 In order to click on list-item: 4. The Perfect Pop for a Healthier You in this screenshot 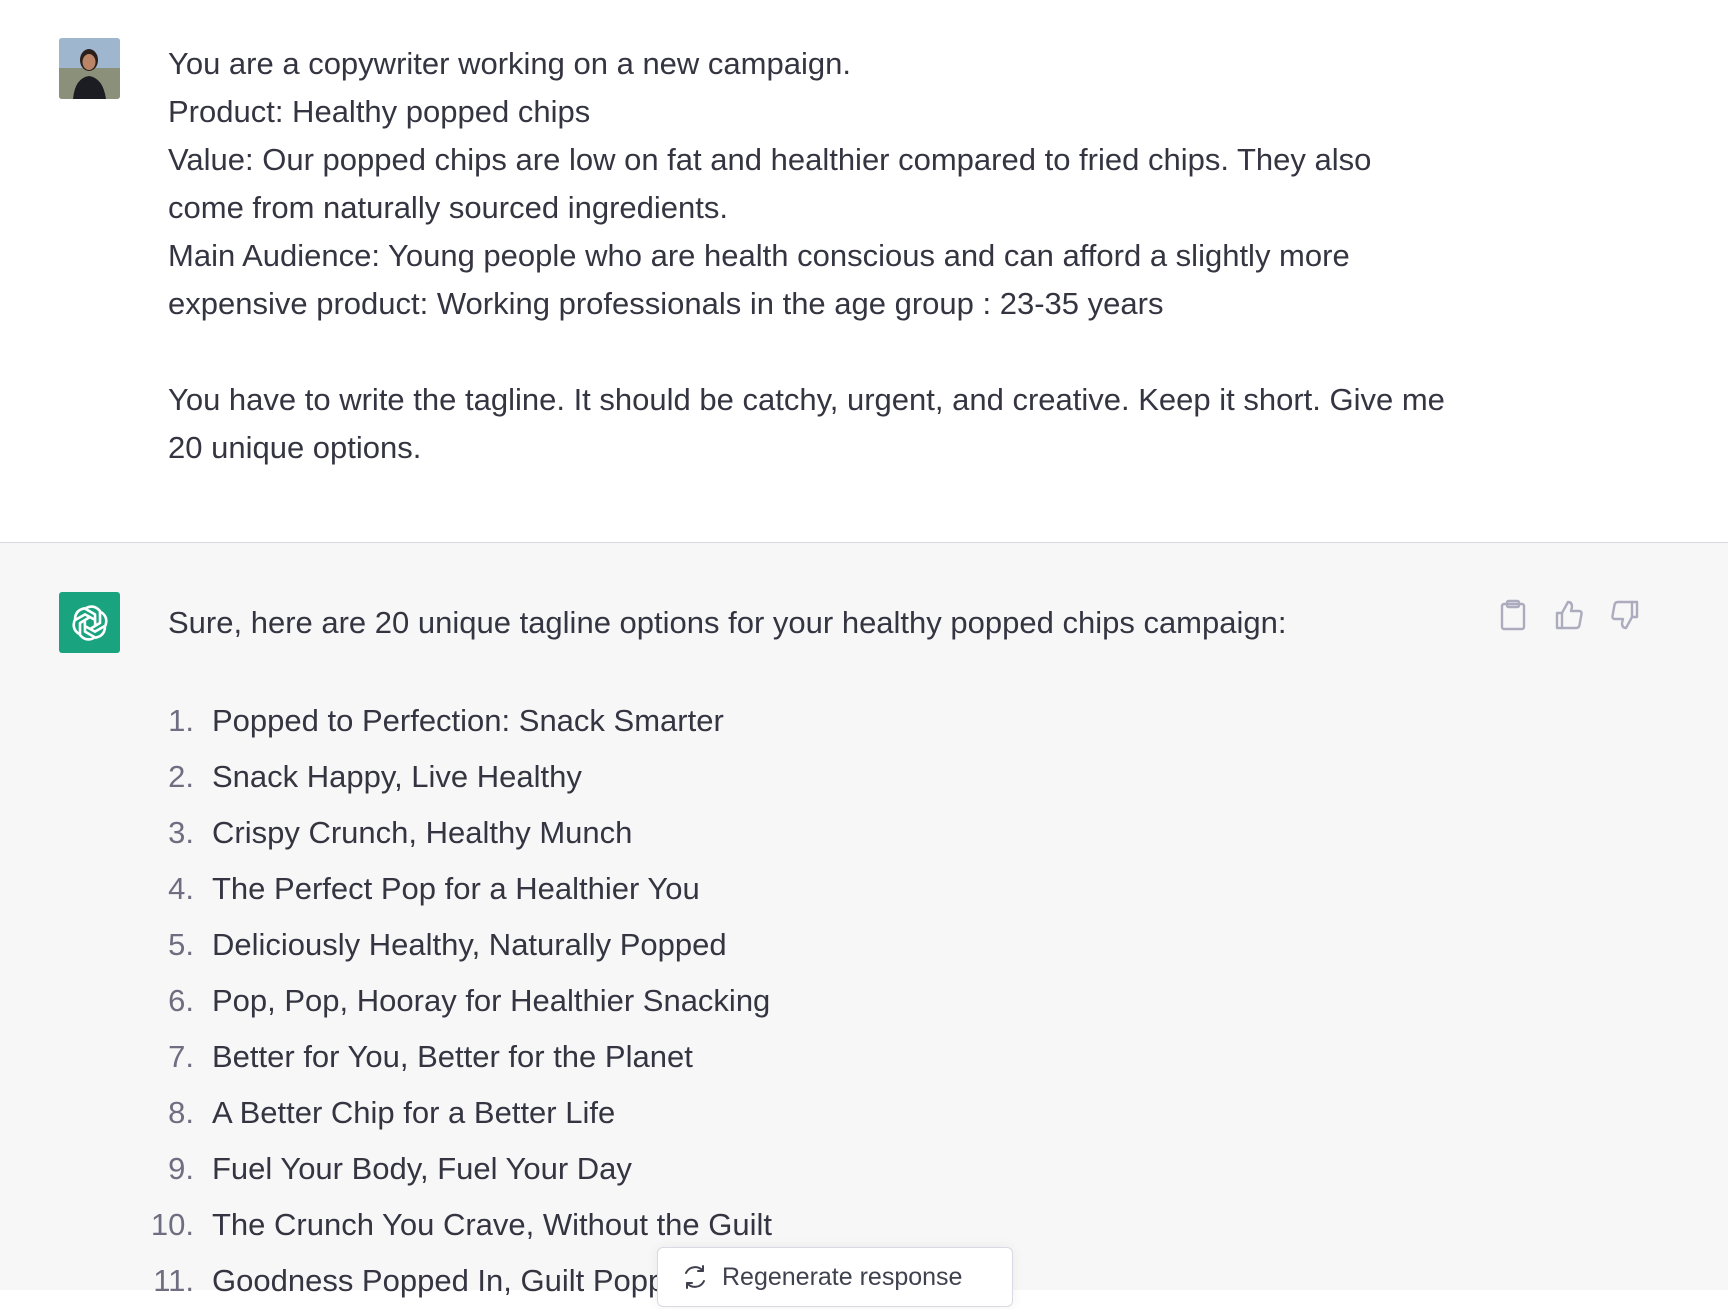, I will do `click(456, 889)`.